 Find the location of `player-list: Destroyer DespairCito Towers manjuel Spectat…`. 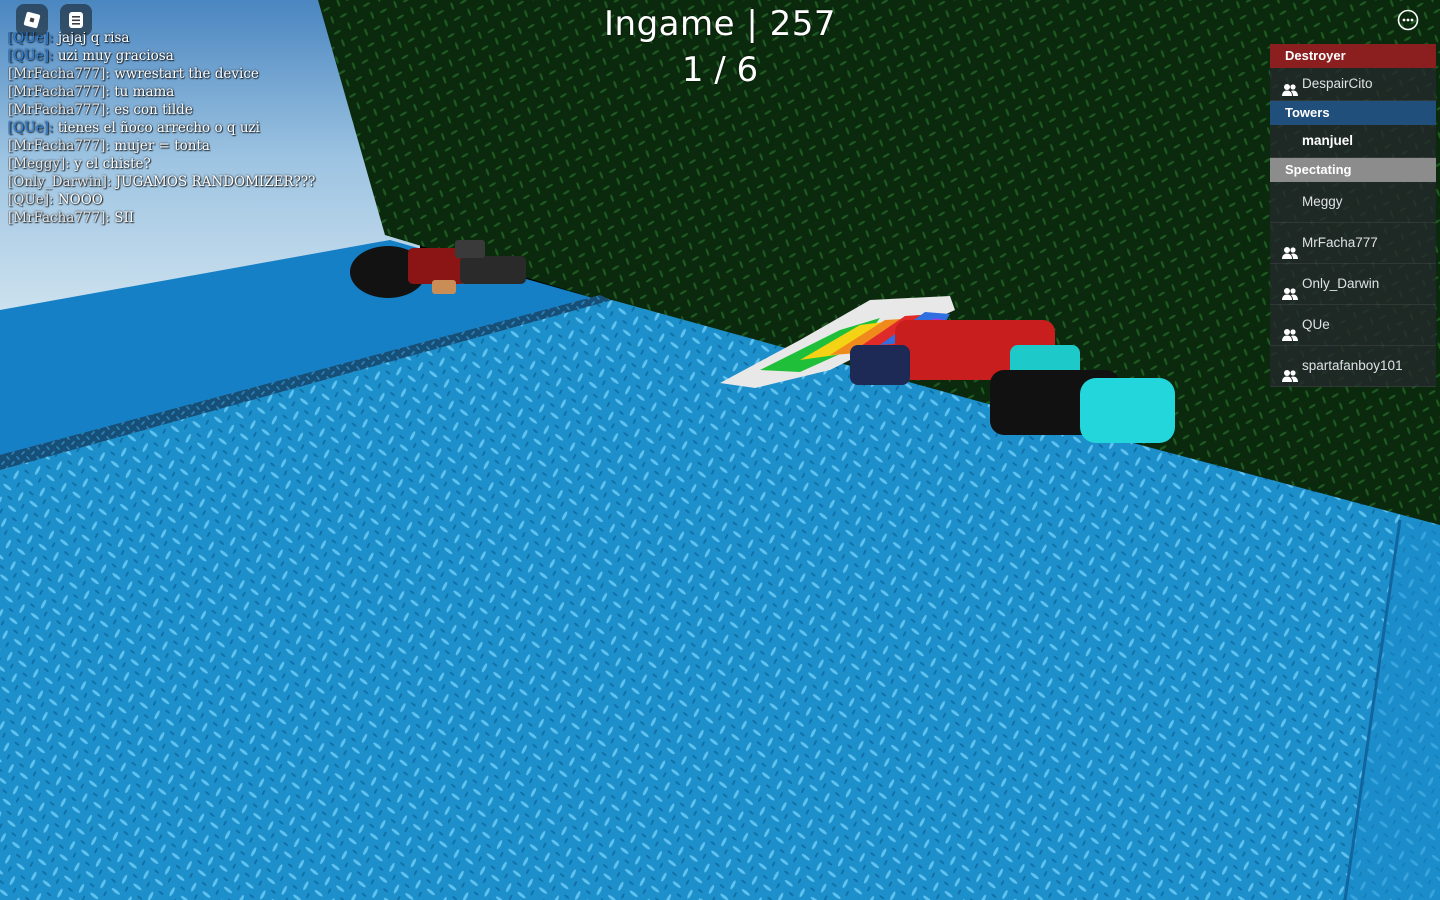

player-list: Destroyer DespairCito Towers manjuel Spectat… is located at coordinates (1353, 215).